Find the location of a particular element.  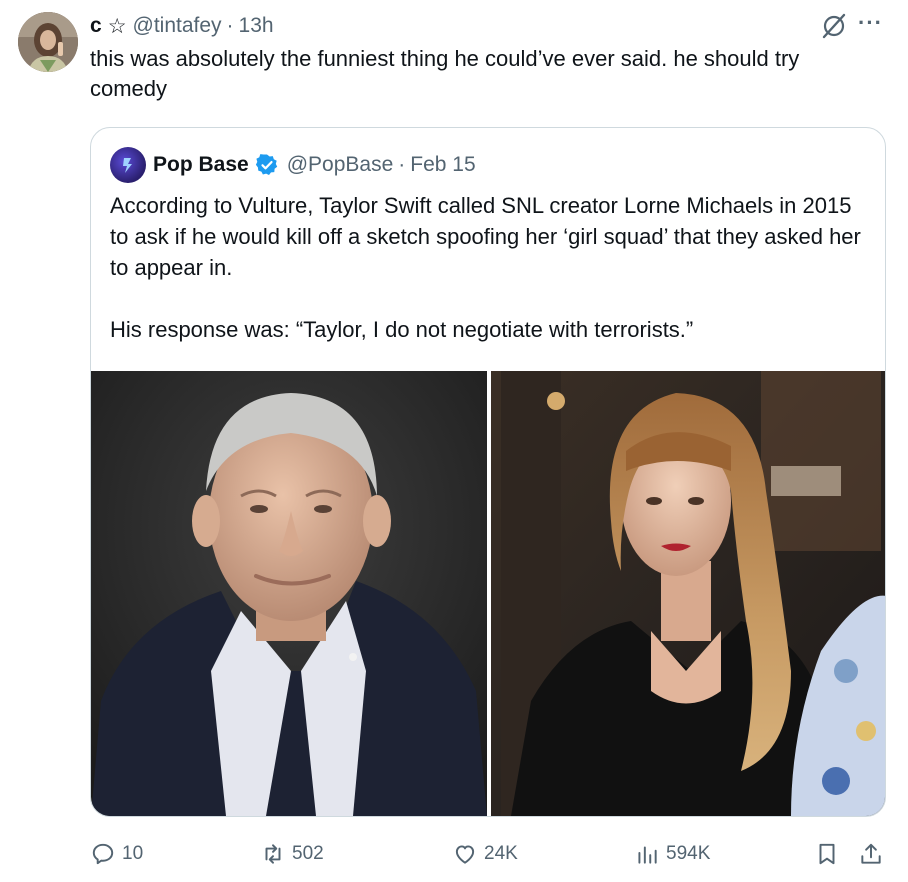

pop-base-logo-icon is located at coordinates (127, 165).